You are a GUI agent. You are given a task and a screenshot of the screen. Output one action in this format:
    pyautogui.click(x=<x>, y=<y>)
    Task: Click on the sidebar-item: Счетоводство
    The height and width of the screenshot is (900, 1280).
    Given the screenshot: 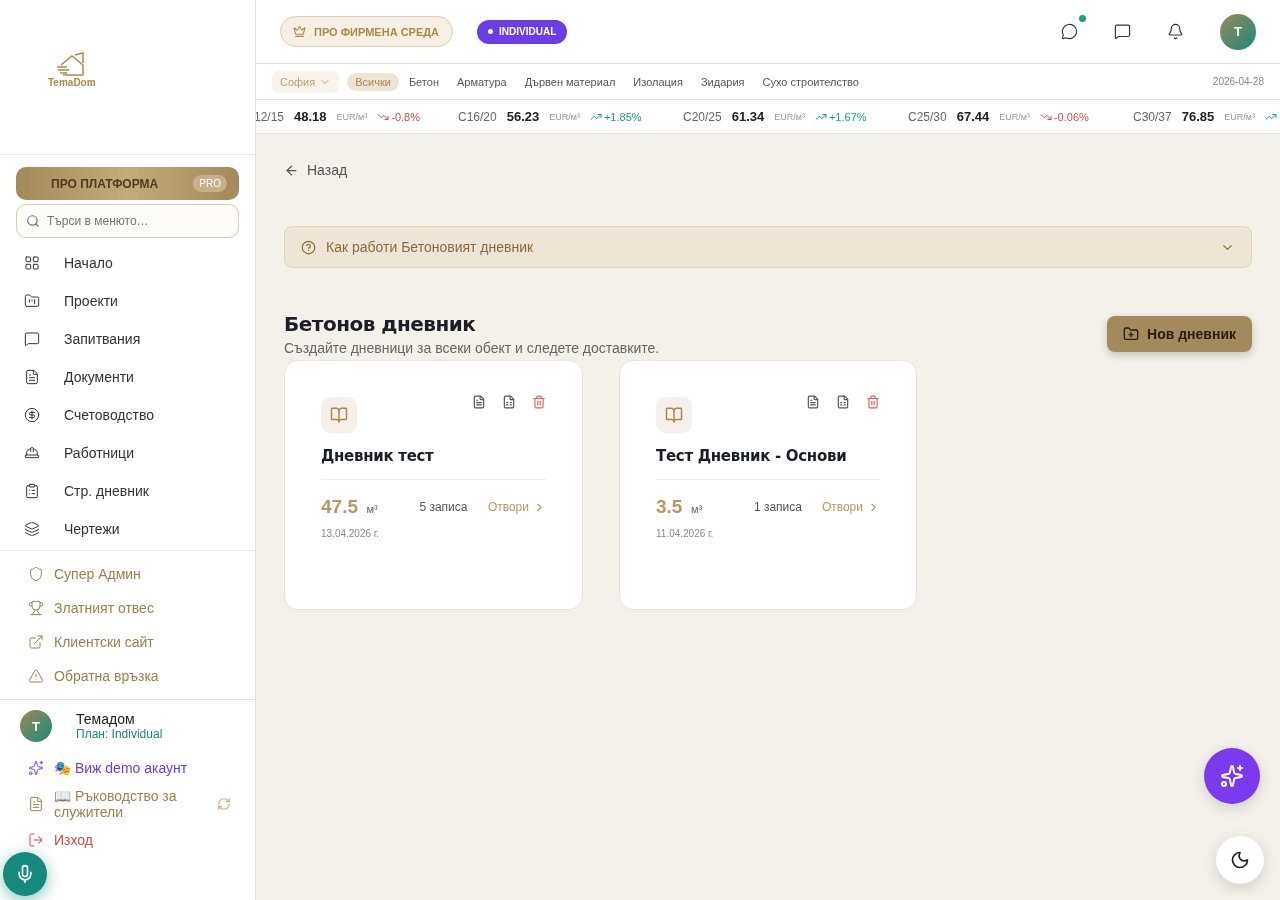 What is the action you would take?
    pyautogui.click(x=127, y=415)
    